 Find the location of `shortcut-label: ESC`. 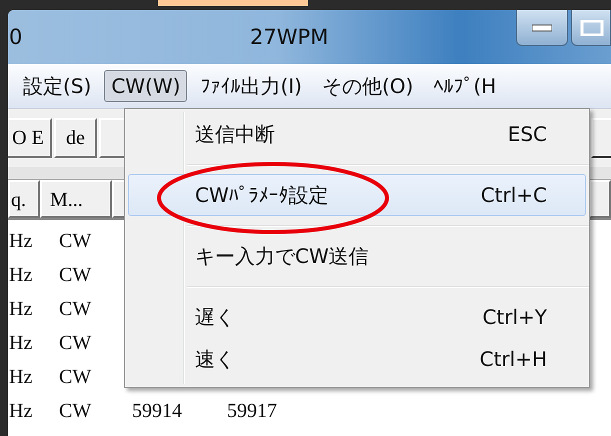

shortcut-label: ESC is located at coordinates (527, 134).